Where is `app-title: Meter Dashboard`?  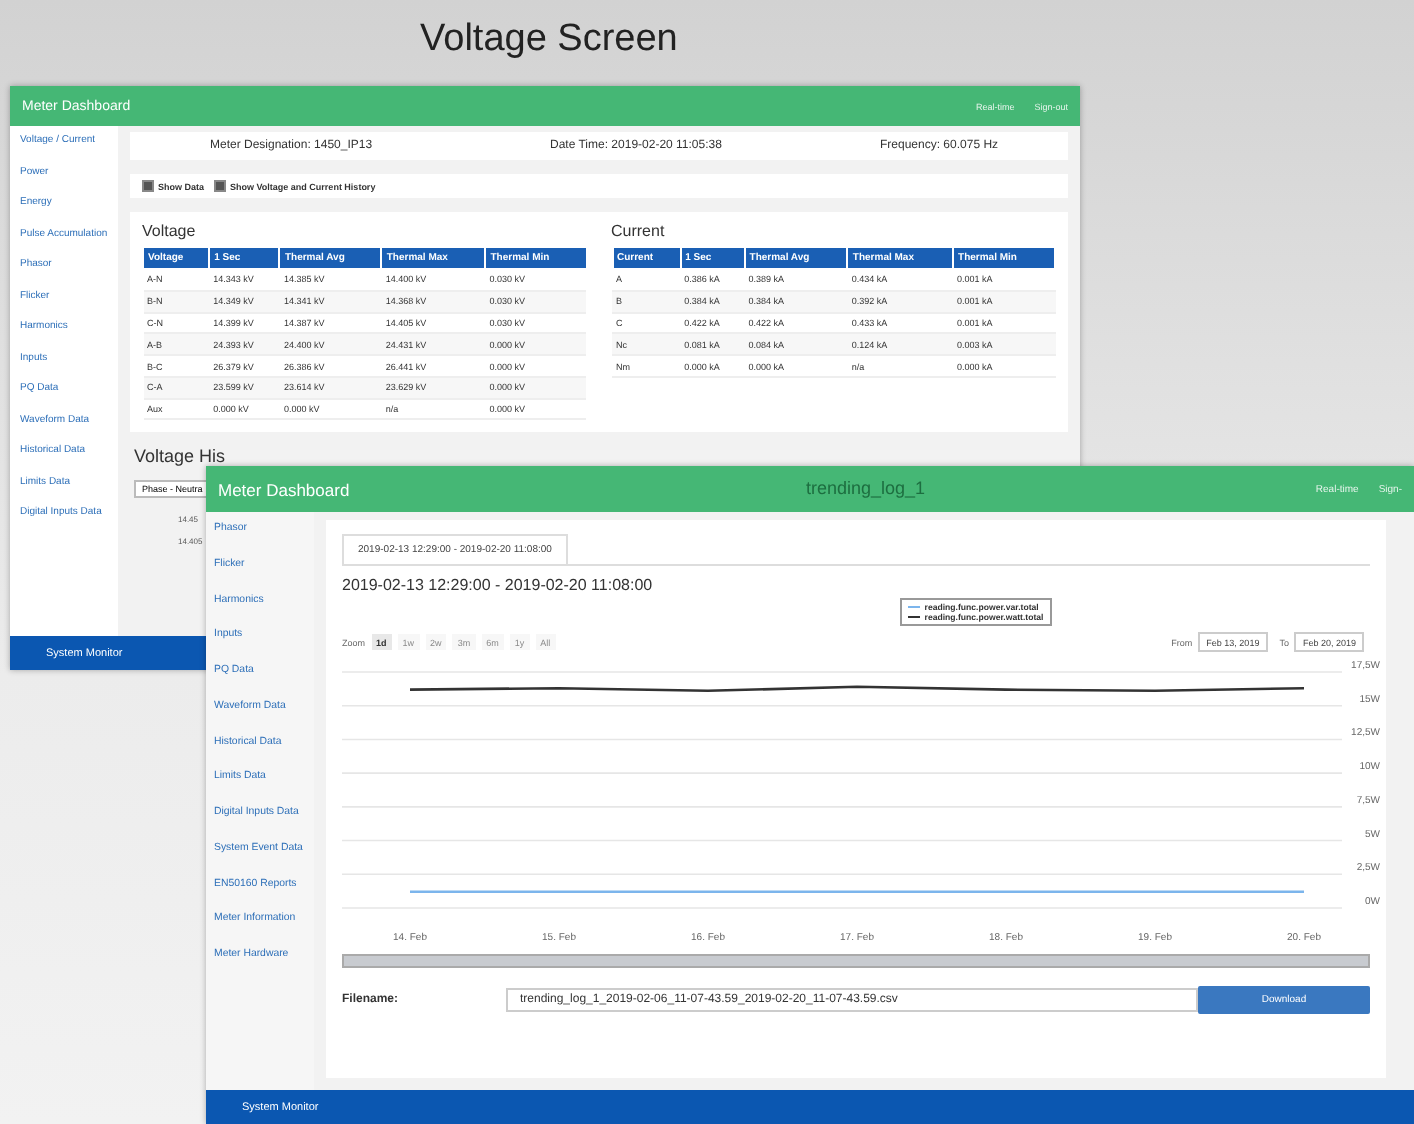
app-title: Meter Dashboard is located at coordinates (284, 489).